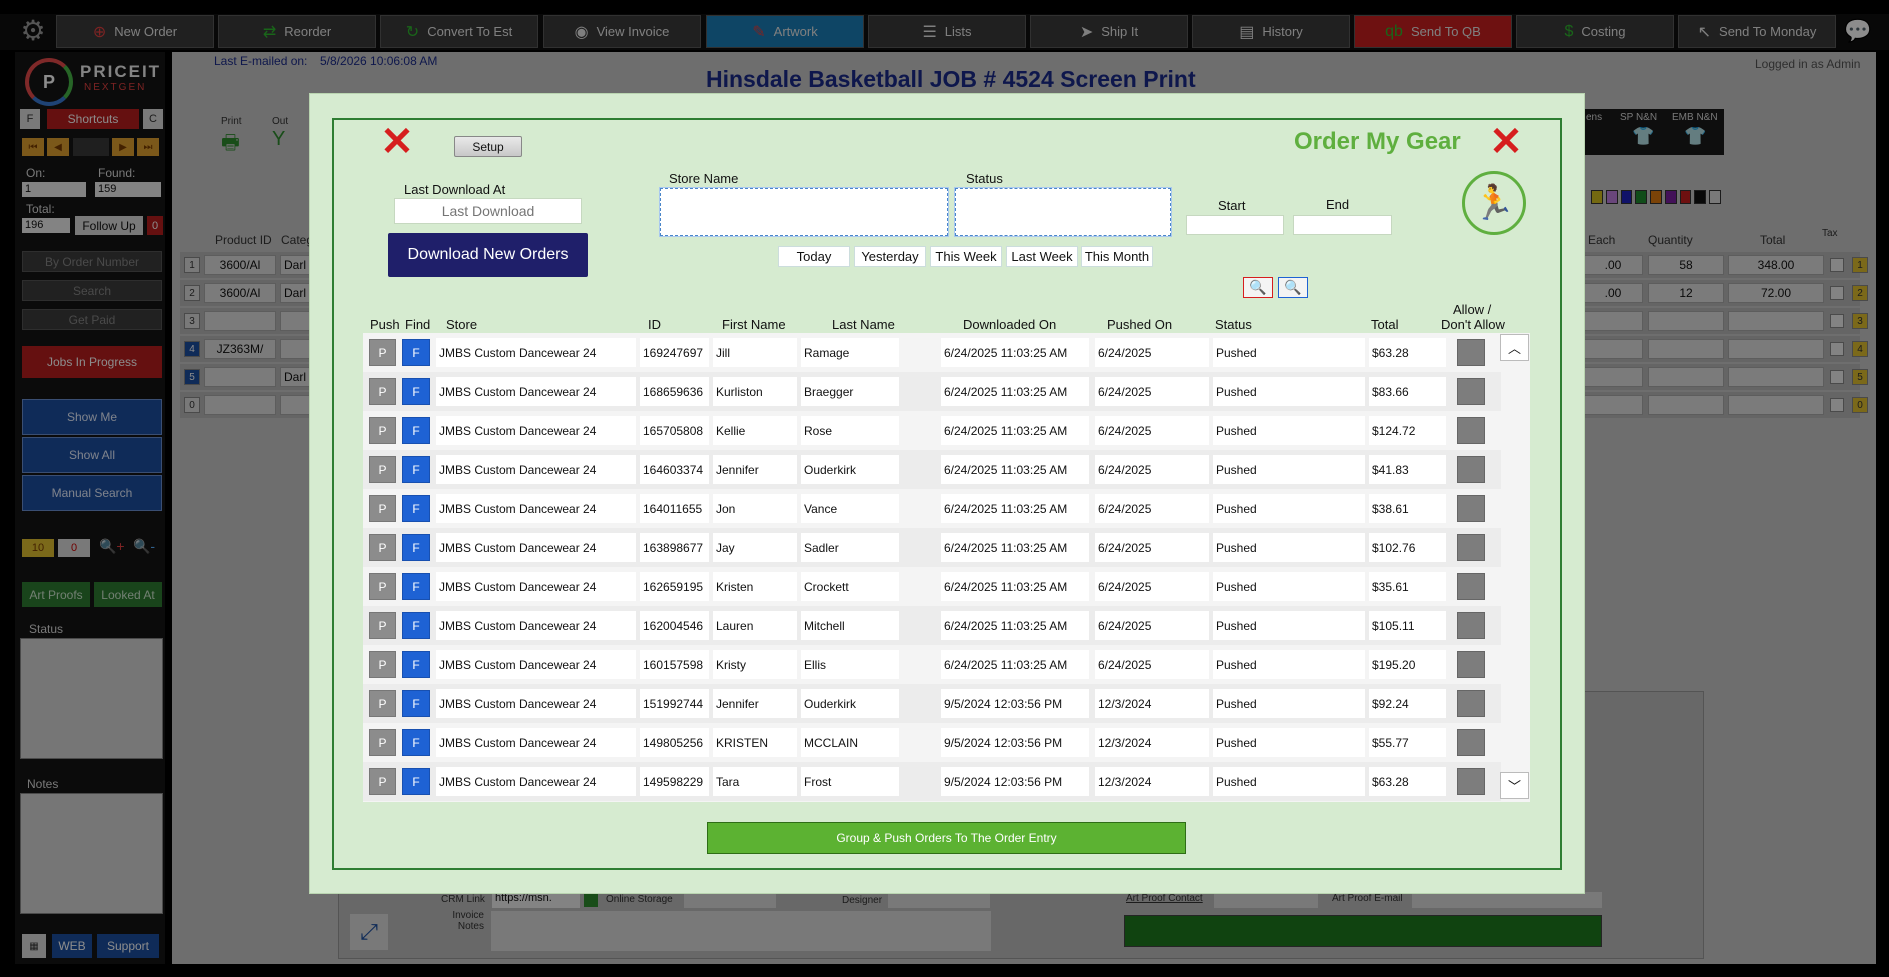 This screenshot has height=977, width=1889. Describe the element at coordinates (804, 212) in the screenshot. I see `store-name-input` at that location.